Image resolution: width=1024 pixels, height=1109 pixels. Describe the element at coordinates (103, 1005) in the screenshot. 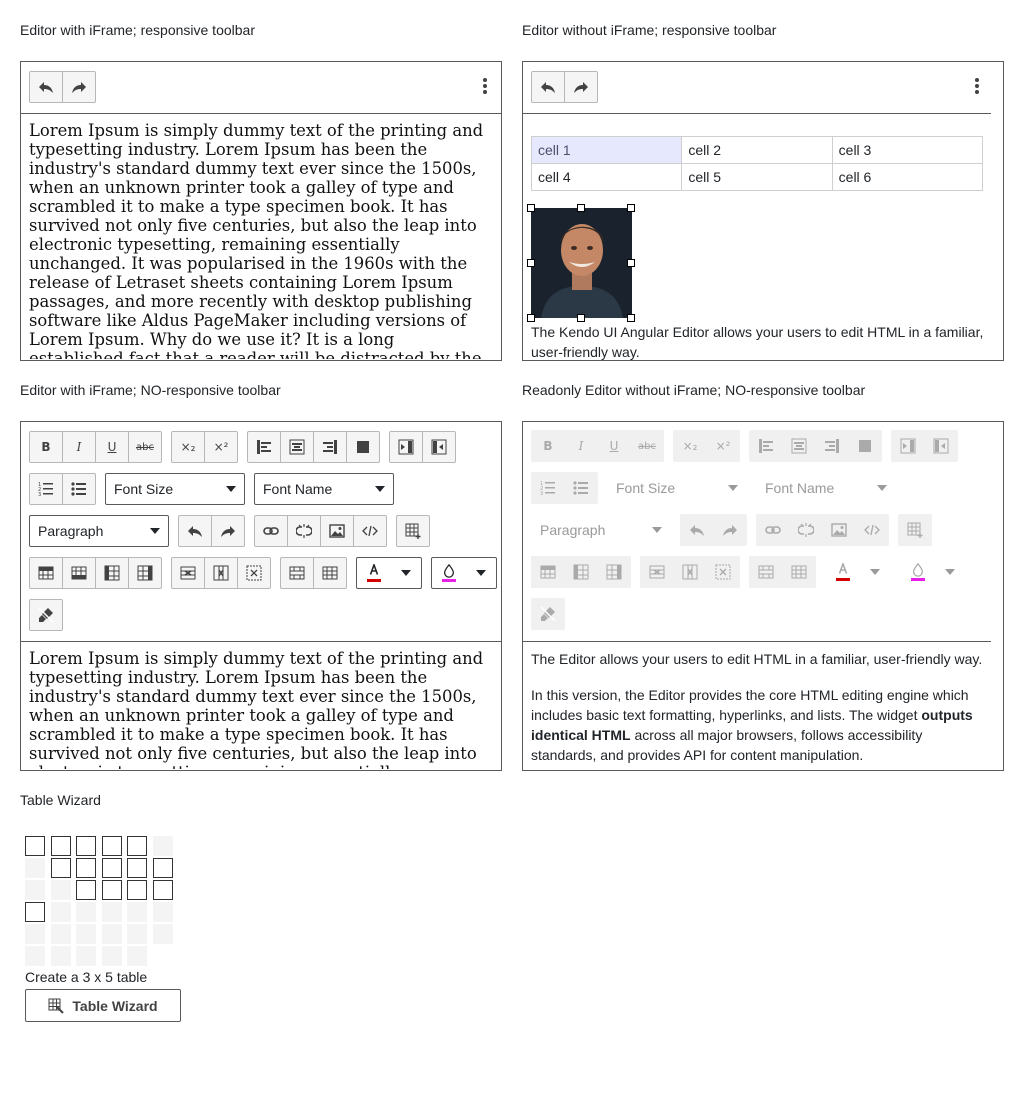

I see `table-wizard-button: Table Wizard` at that location.